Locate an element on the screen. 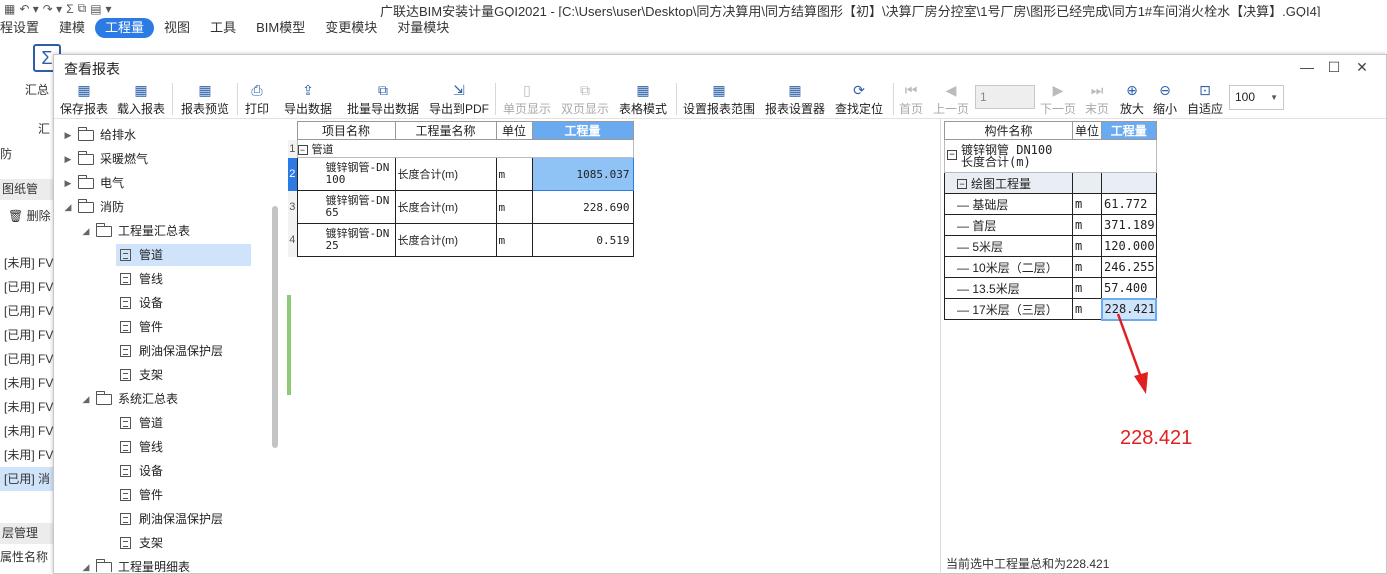 The image size is (1387, 574). tab-modeling: 建模 is located at coordinates (72, 28).